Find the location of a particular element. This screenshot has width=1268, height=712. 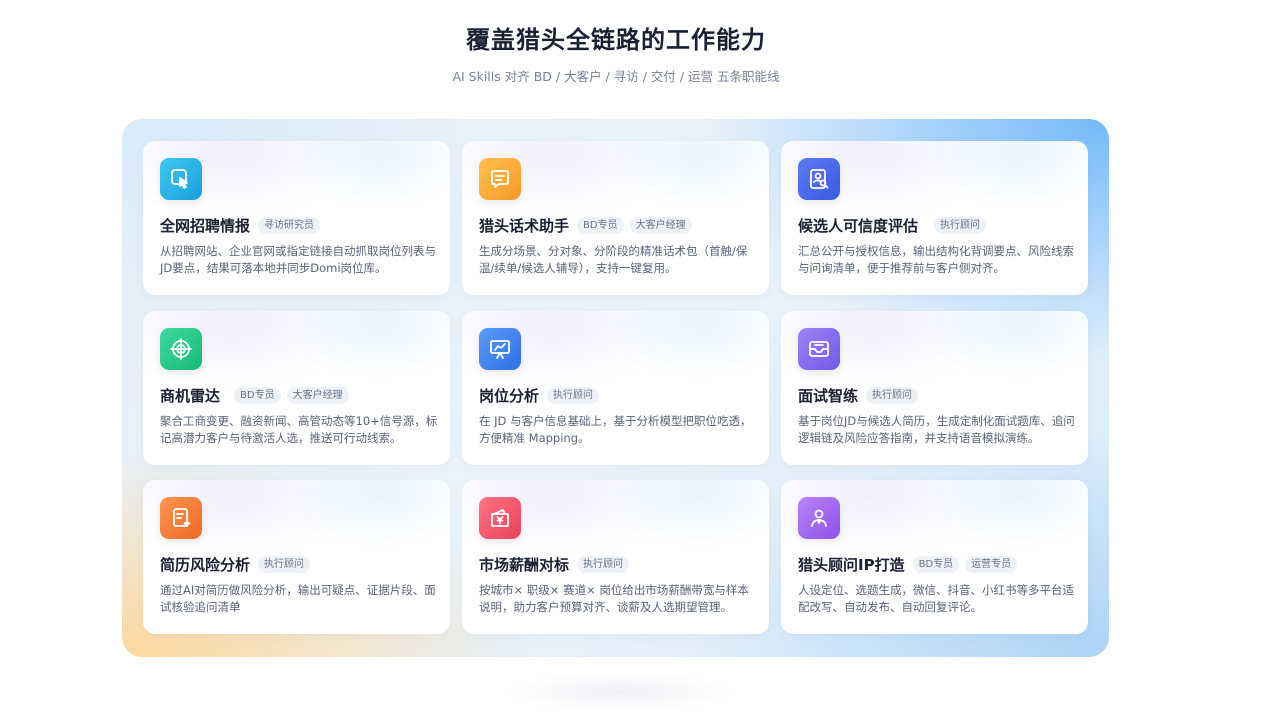

footer-glow is located at coordinates (620, 692).